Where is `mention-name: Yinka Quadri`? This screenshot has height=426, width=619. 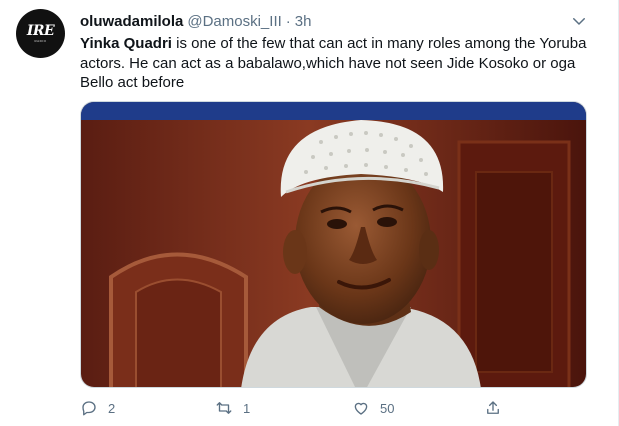 mention-name: Yinka Quadri is located at coordinates (126, 43).